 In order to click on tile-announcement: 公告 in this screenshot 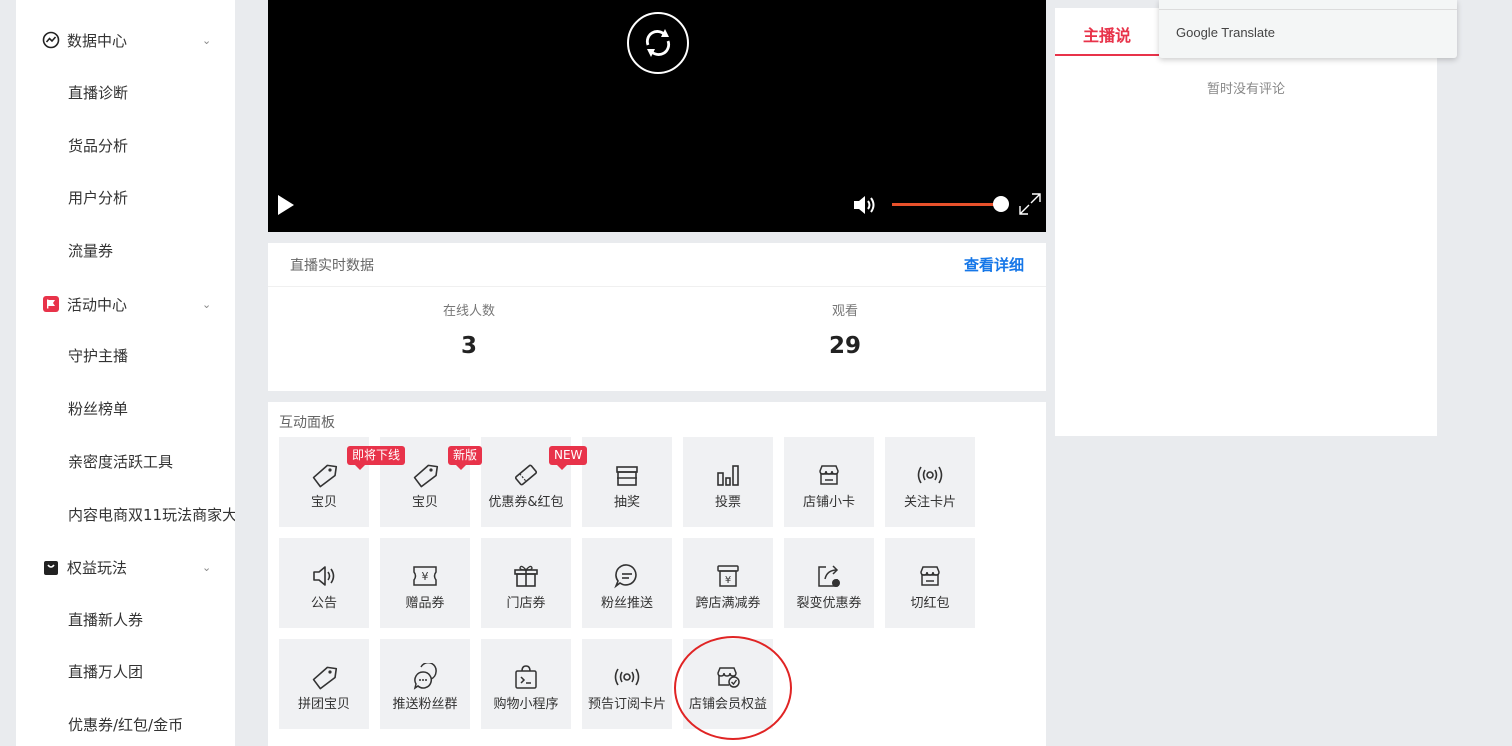, I will do `click(324, 583)`.